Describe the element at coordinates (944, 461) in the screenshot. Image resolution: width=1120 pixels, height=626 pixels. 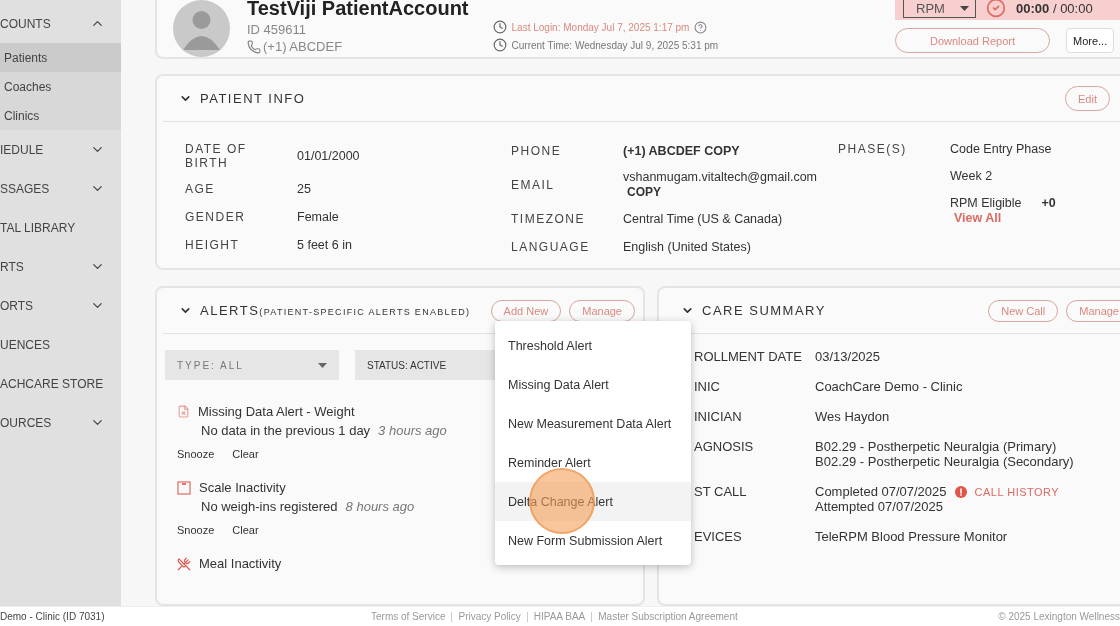
I see `field-value: B02.29 - Postherpetic Neuralgia (Secondary)` at that location.